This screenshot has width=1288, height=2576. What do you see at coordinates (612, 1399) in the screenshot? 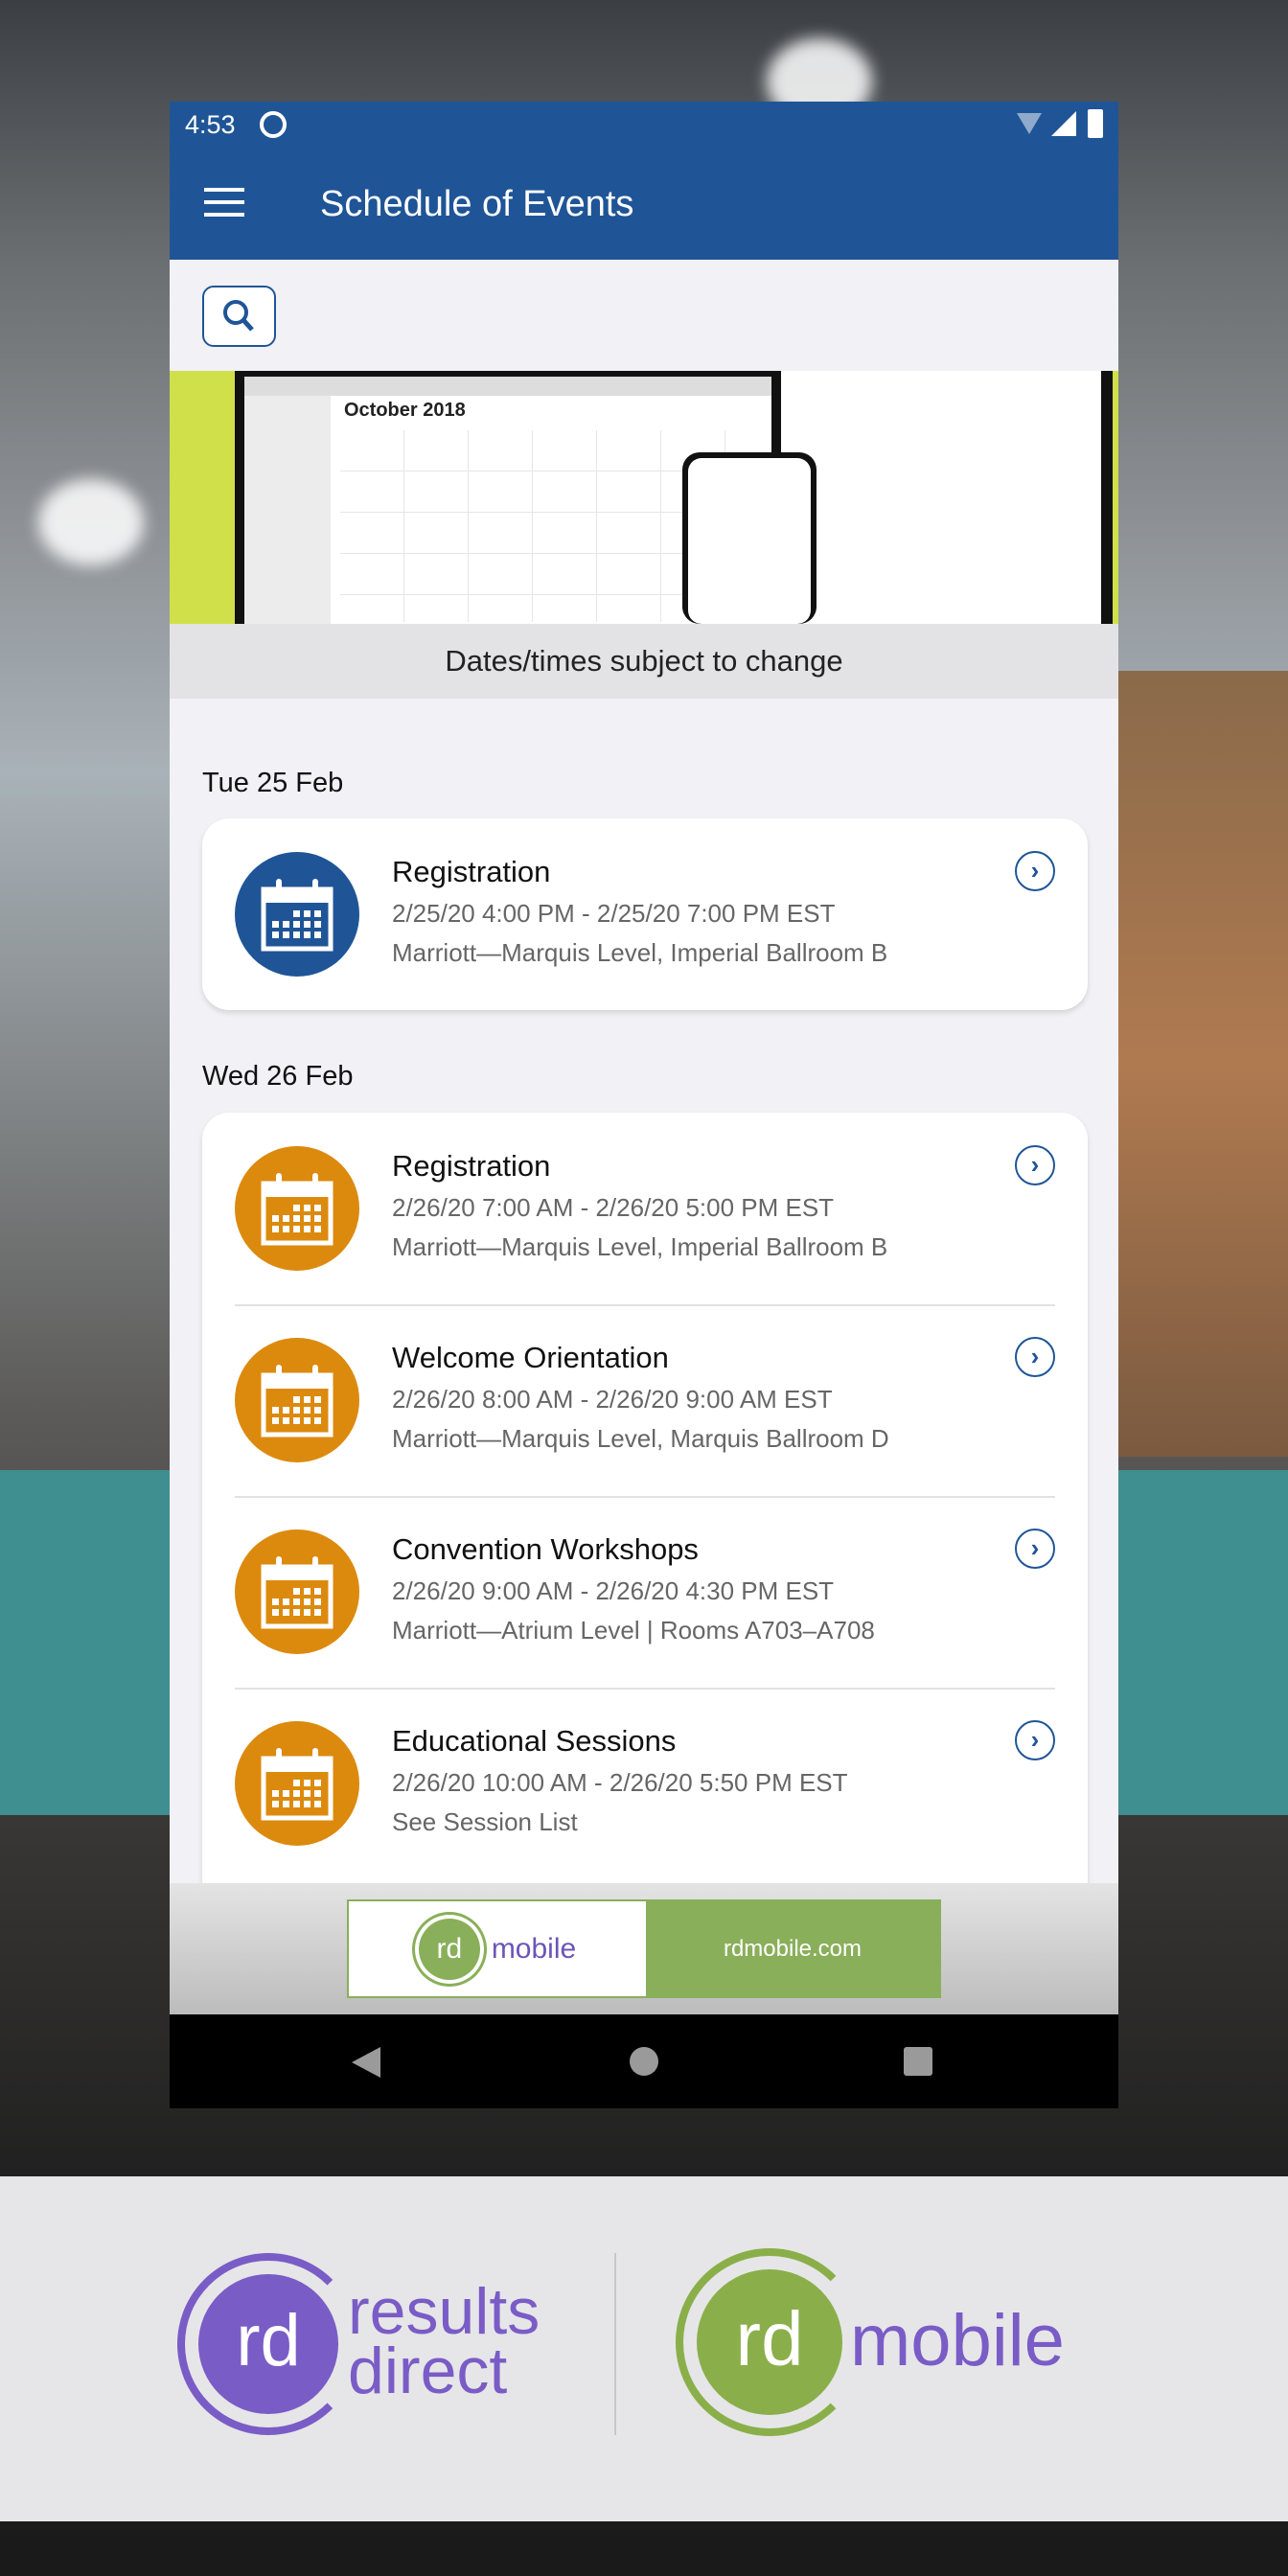
I see `event-time: 2/26/20 8:00 AM - 2/26/20 9:00 AM EST` at bounding box center [612, 1399].